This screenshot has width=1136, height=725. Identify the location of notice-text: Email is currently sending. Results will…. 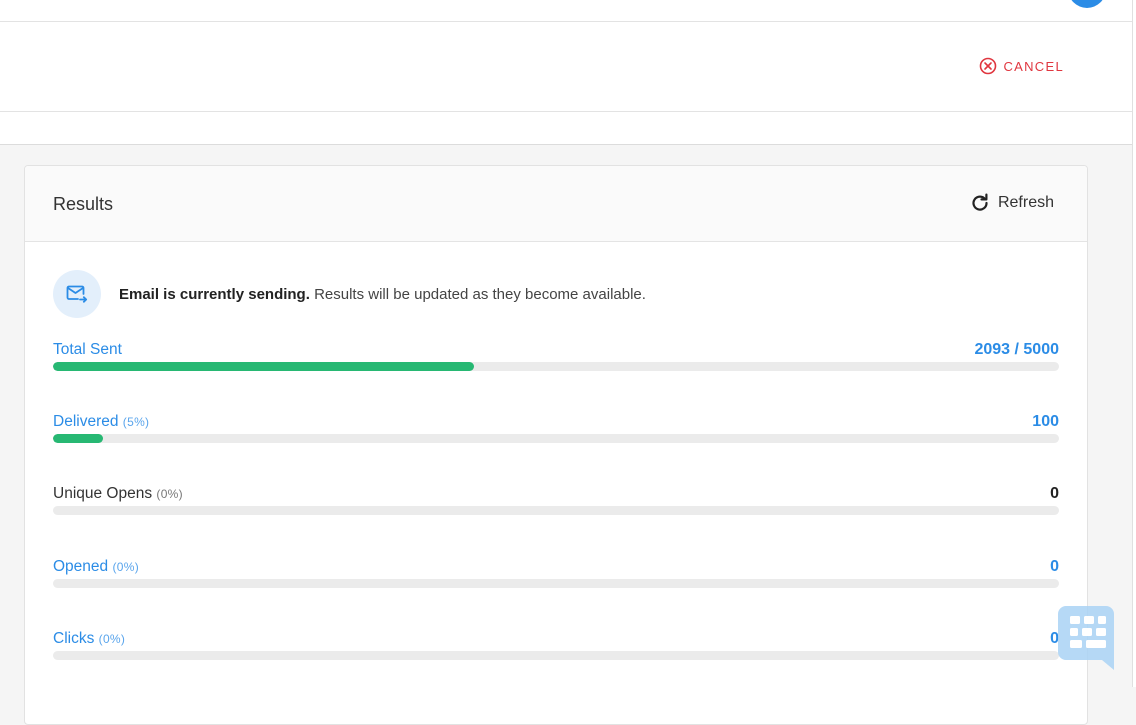
(382, 294).